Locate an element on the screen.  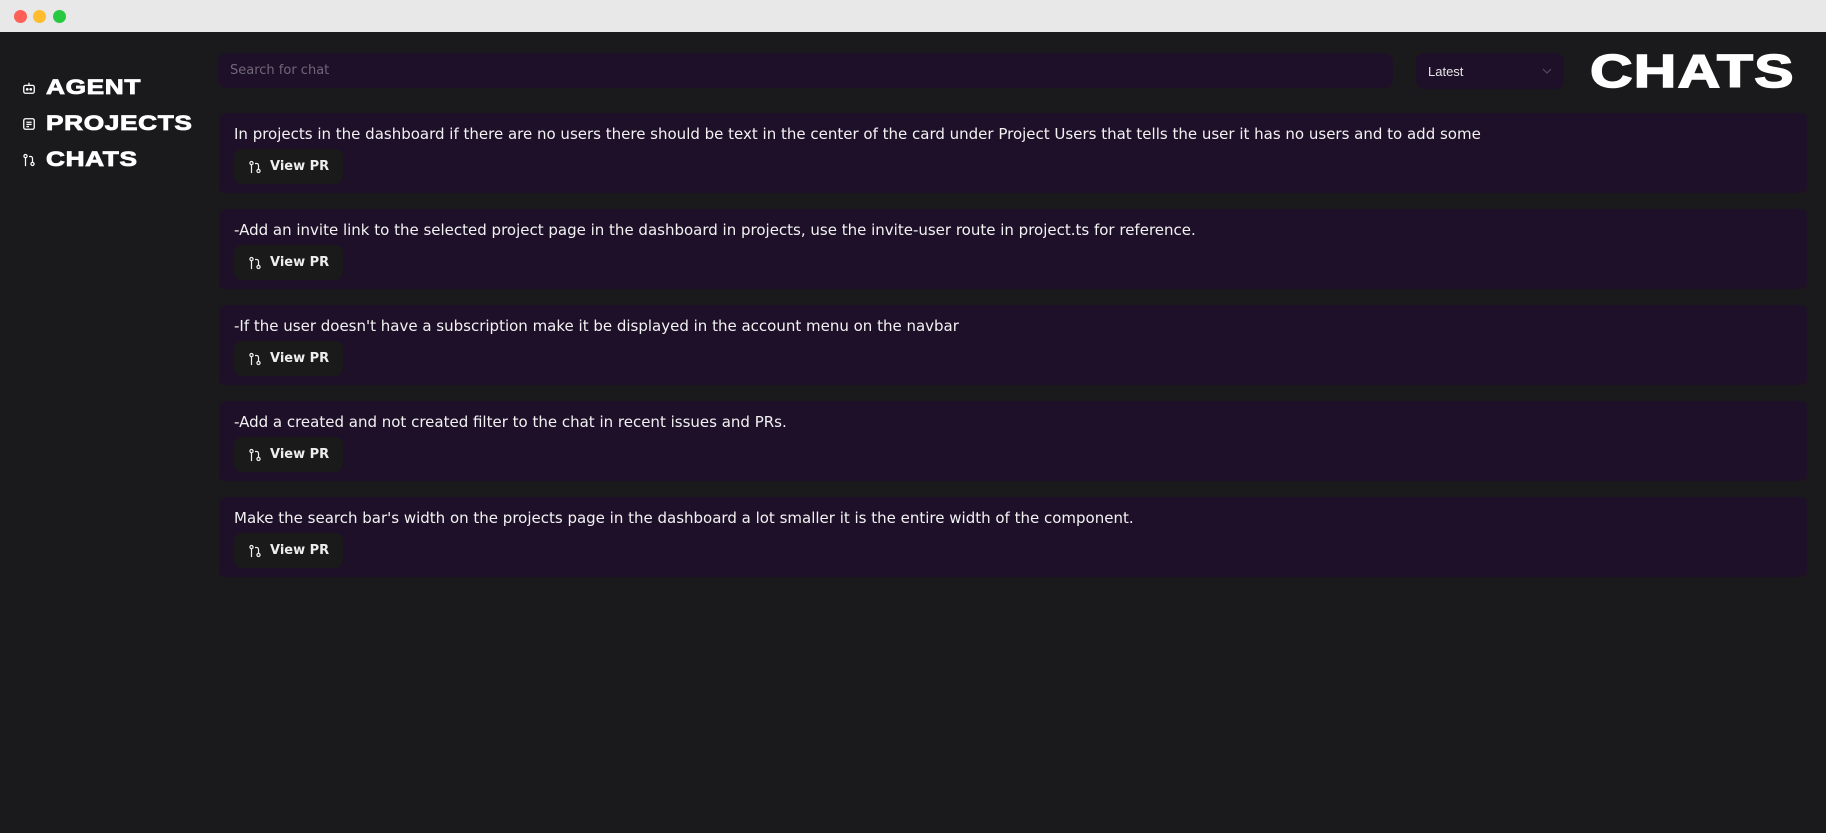
window-titlebar is located at coordinates (913, 16).